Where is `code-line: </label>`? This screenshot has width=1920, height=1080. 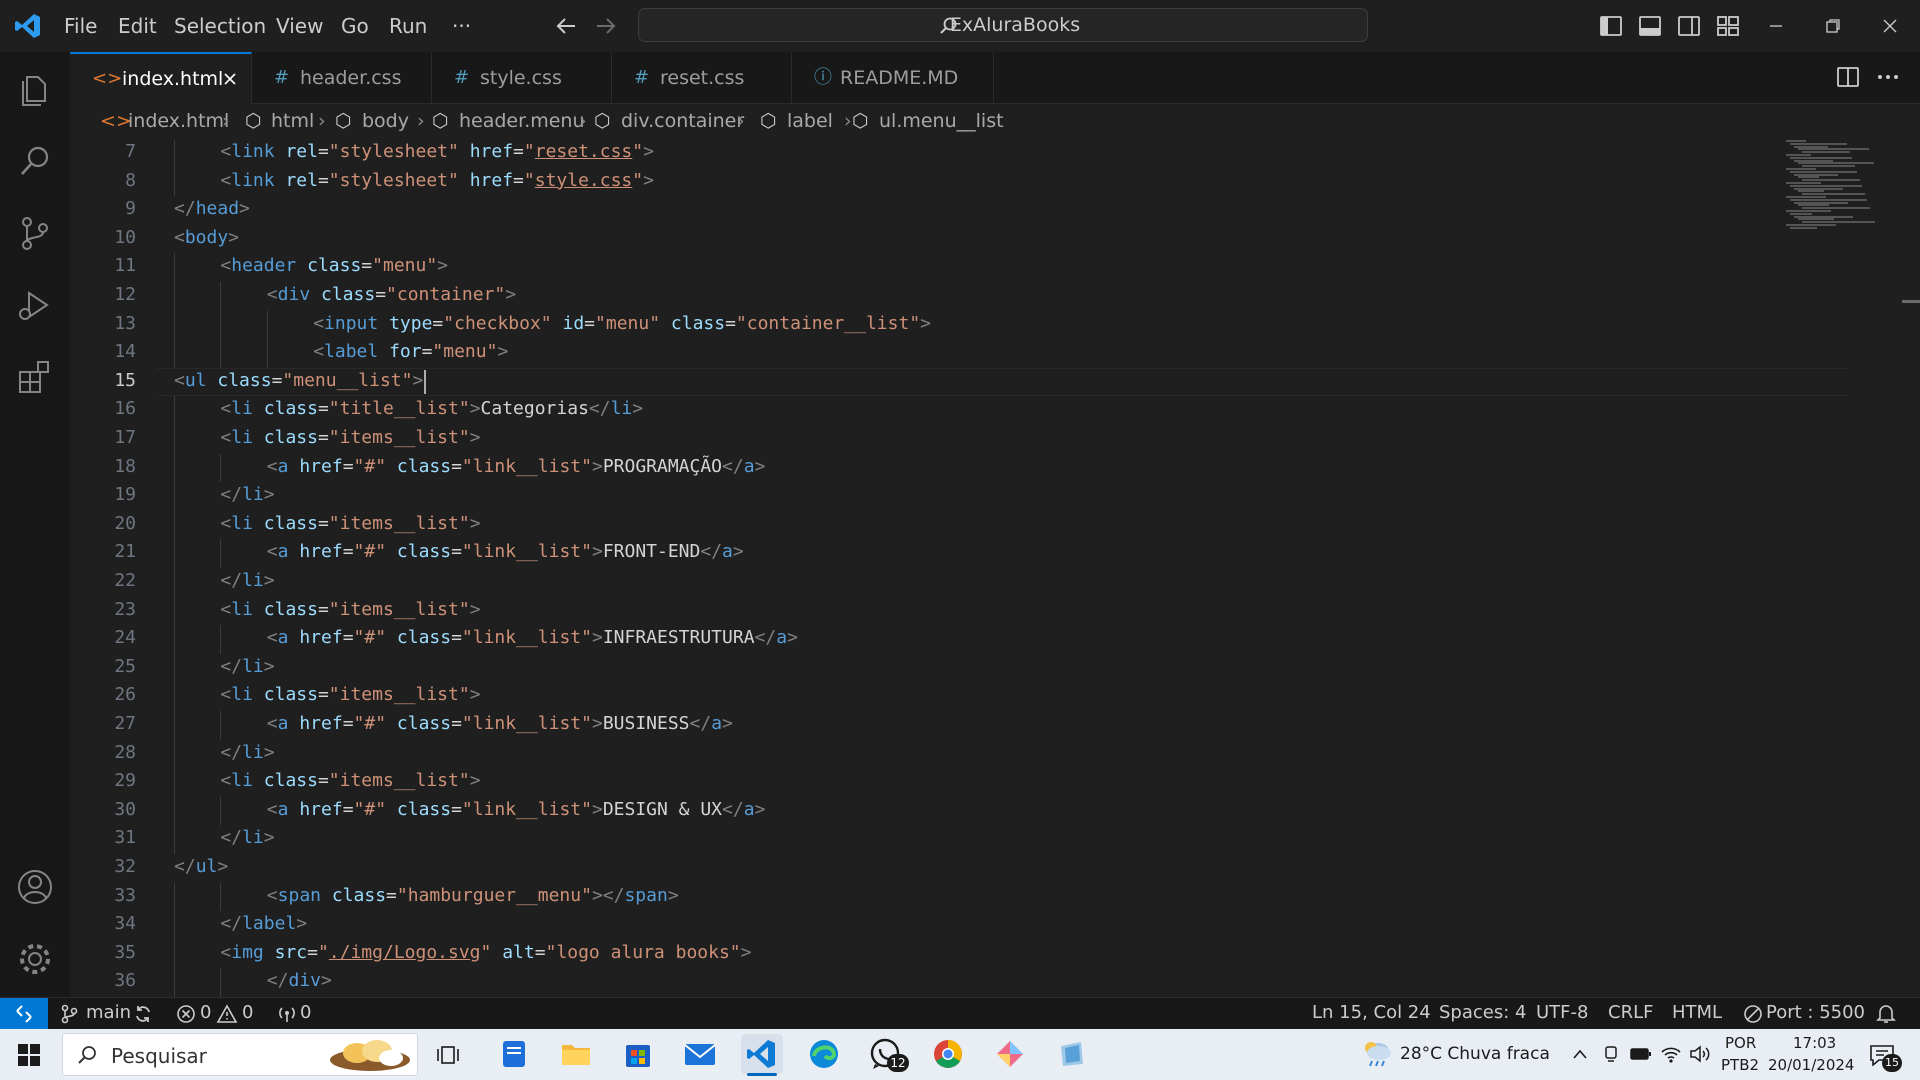 code-line: </label> is located at coordinates (263, 923).